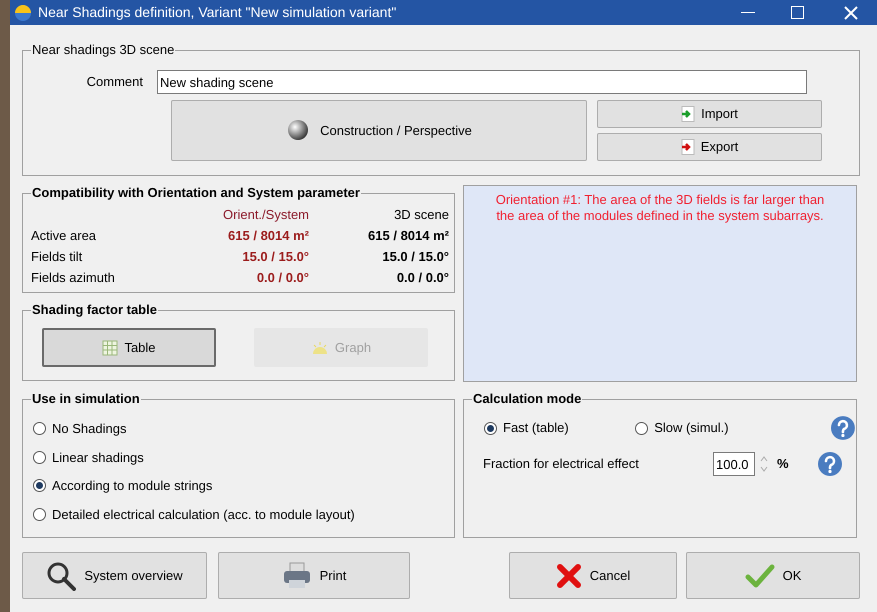 The image size is (877, 612). Describe the element at coordinates (110, 348) in the screenshot. I see `grid-icon` at that location.